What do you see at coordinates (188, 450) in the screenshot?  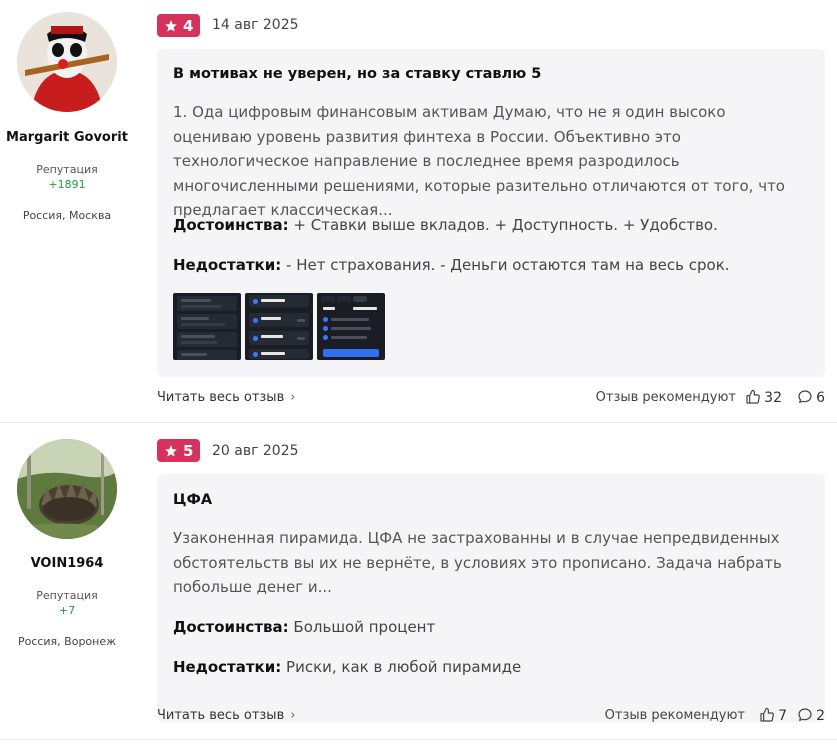 I see `rating-value: 5` at bounding box center [188, 450].